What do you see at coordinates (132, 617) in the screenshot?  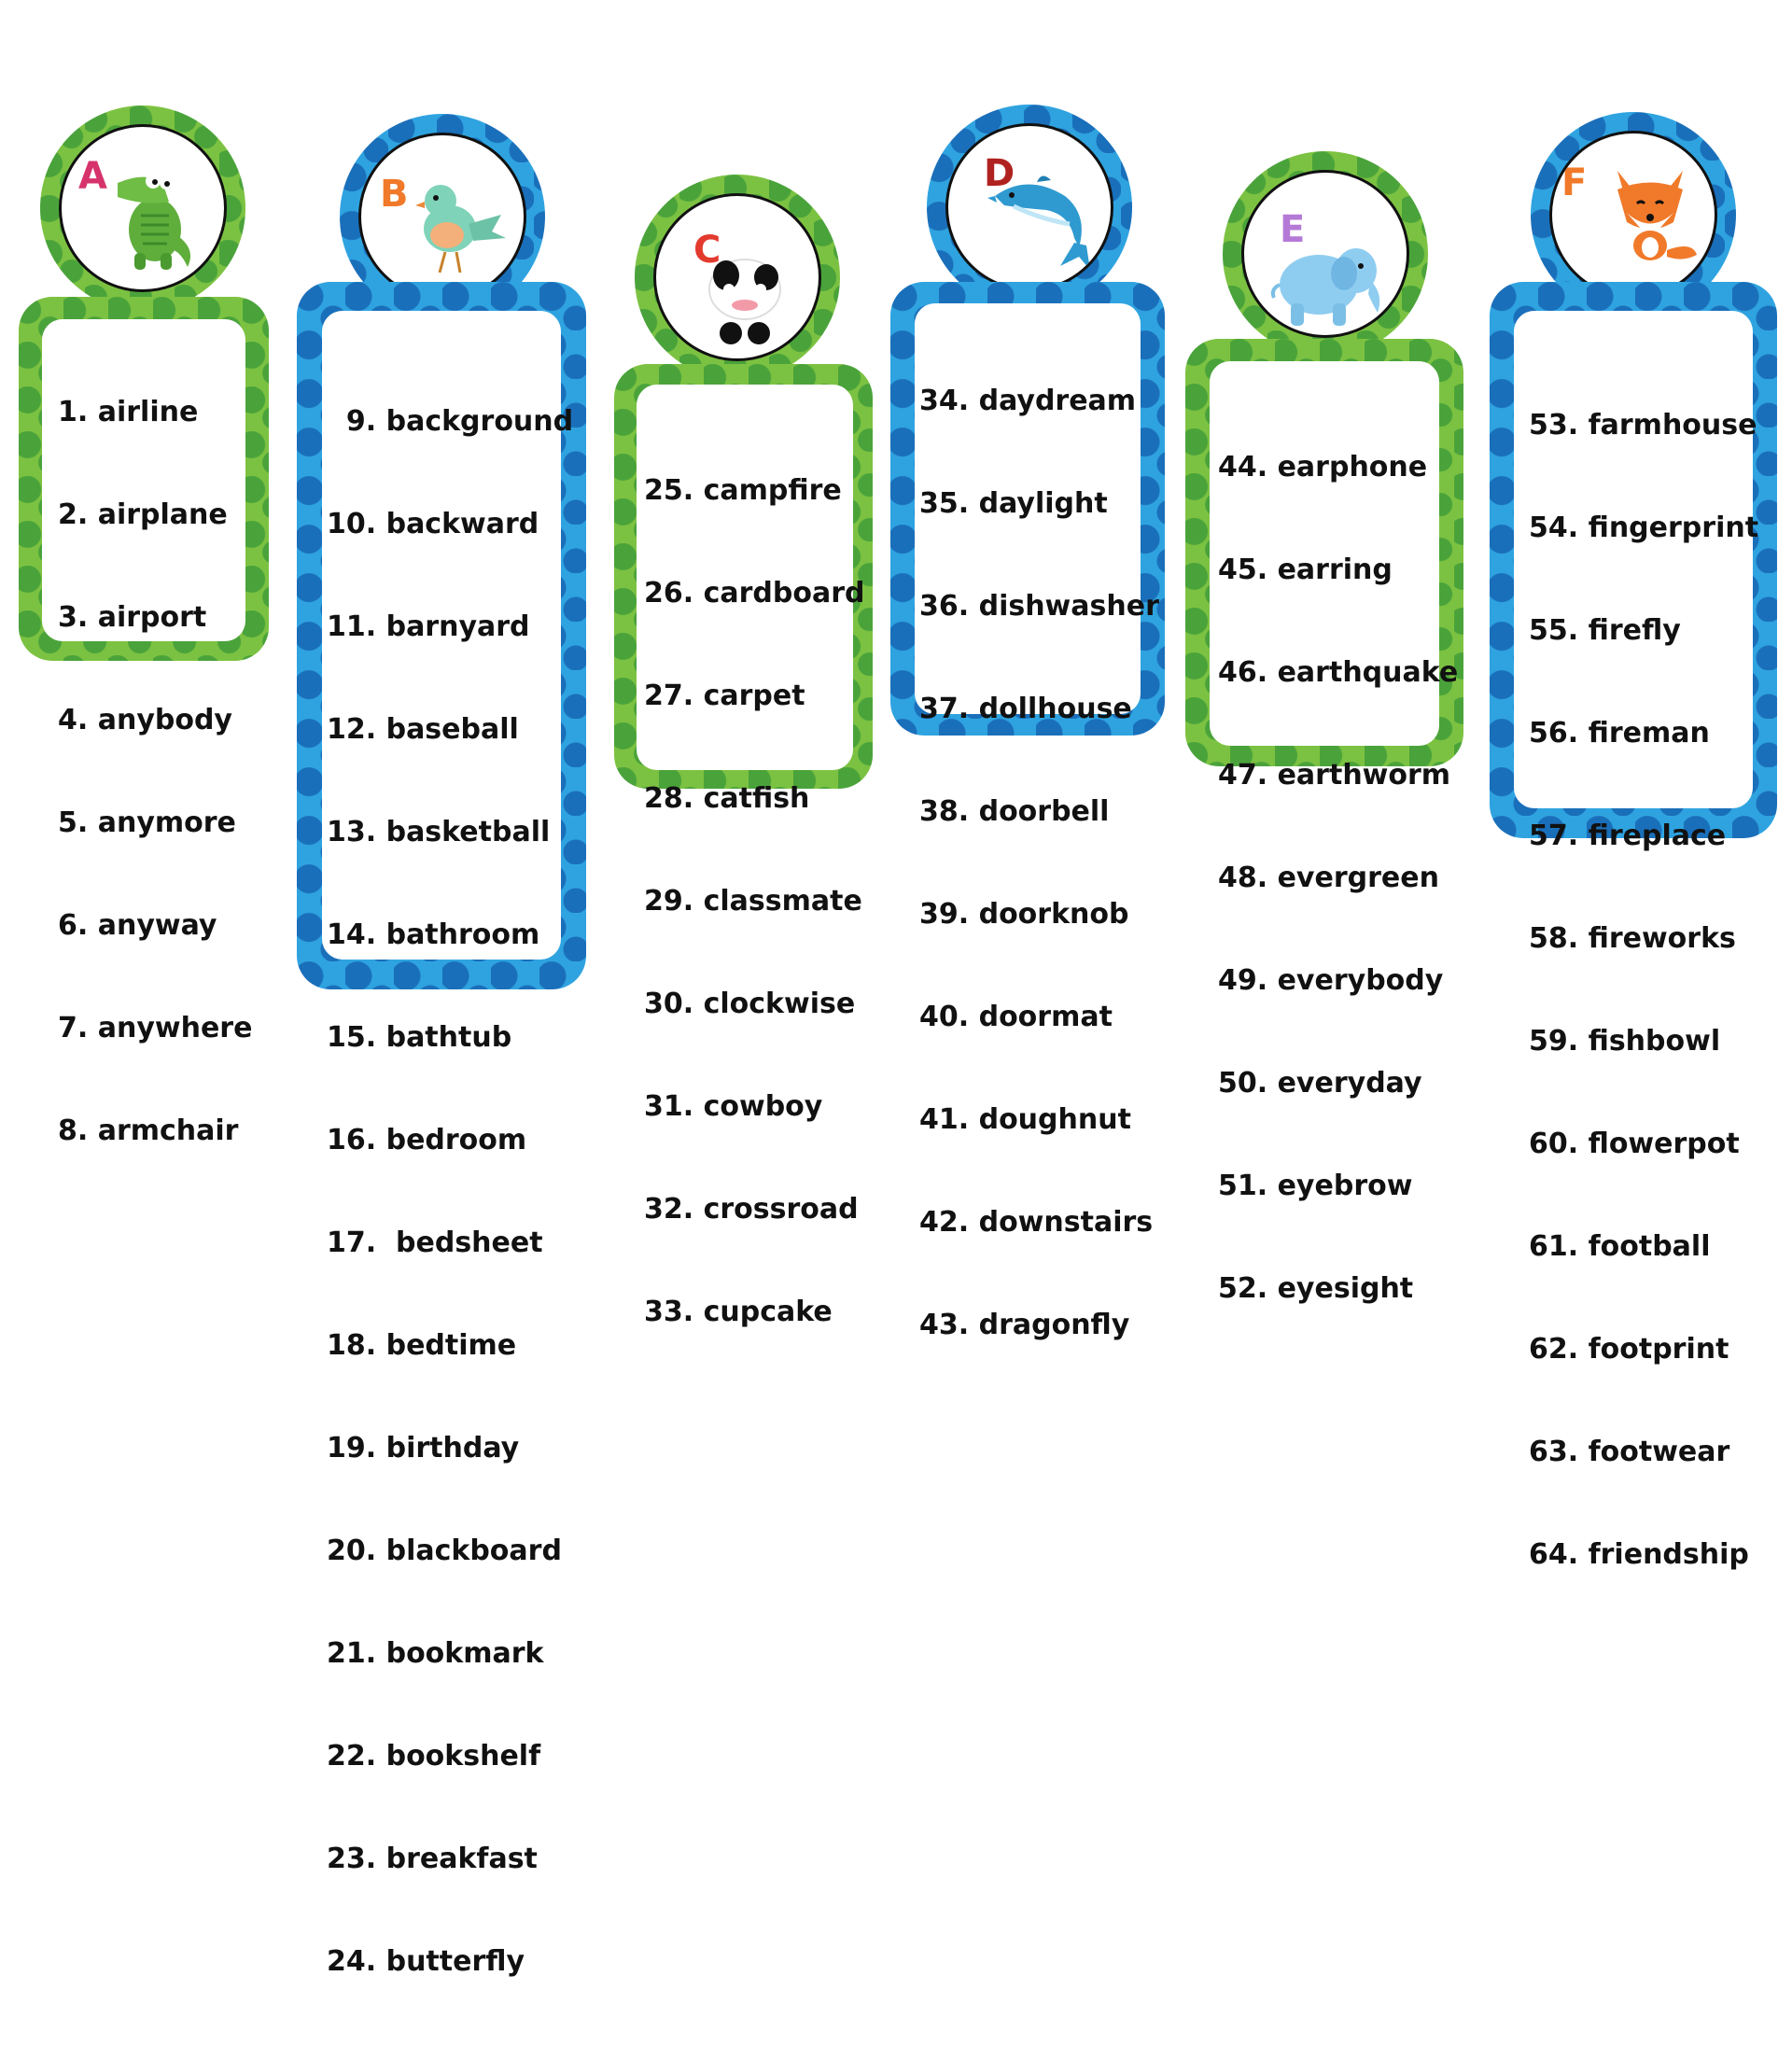 I see `list-item: 3. airport` at bounding box center [132, 617].